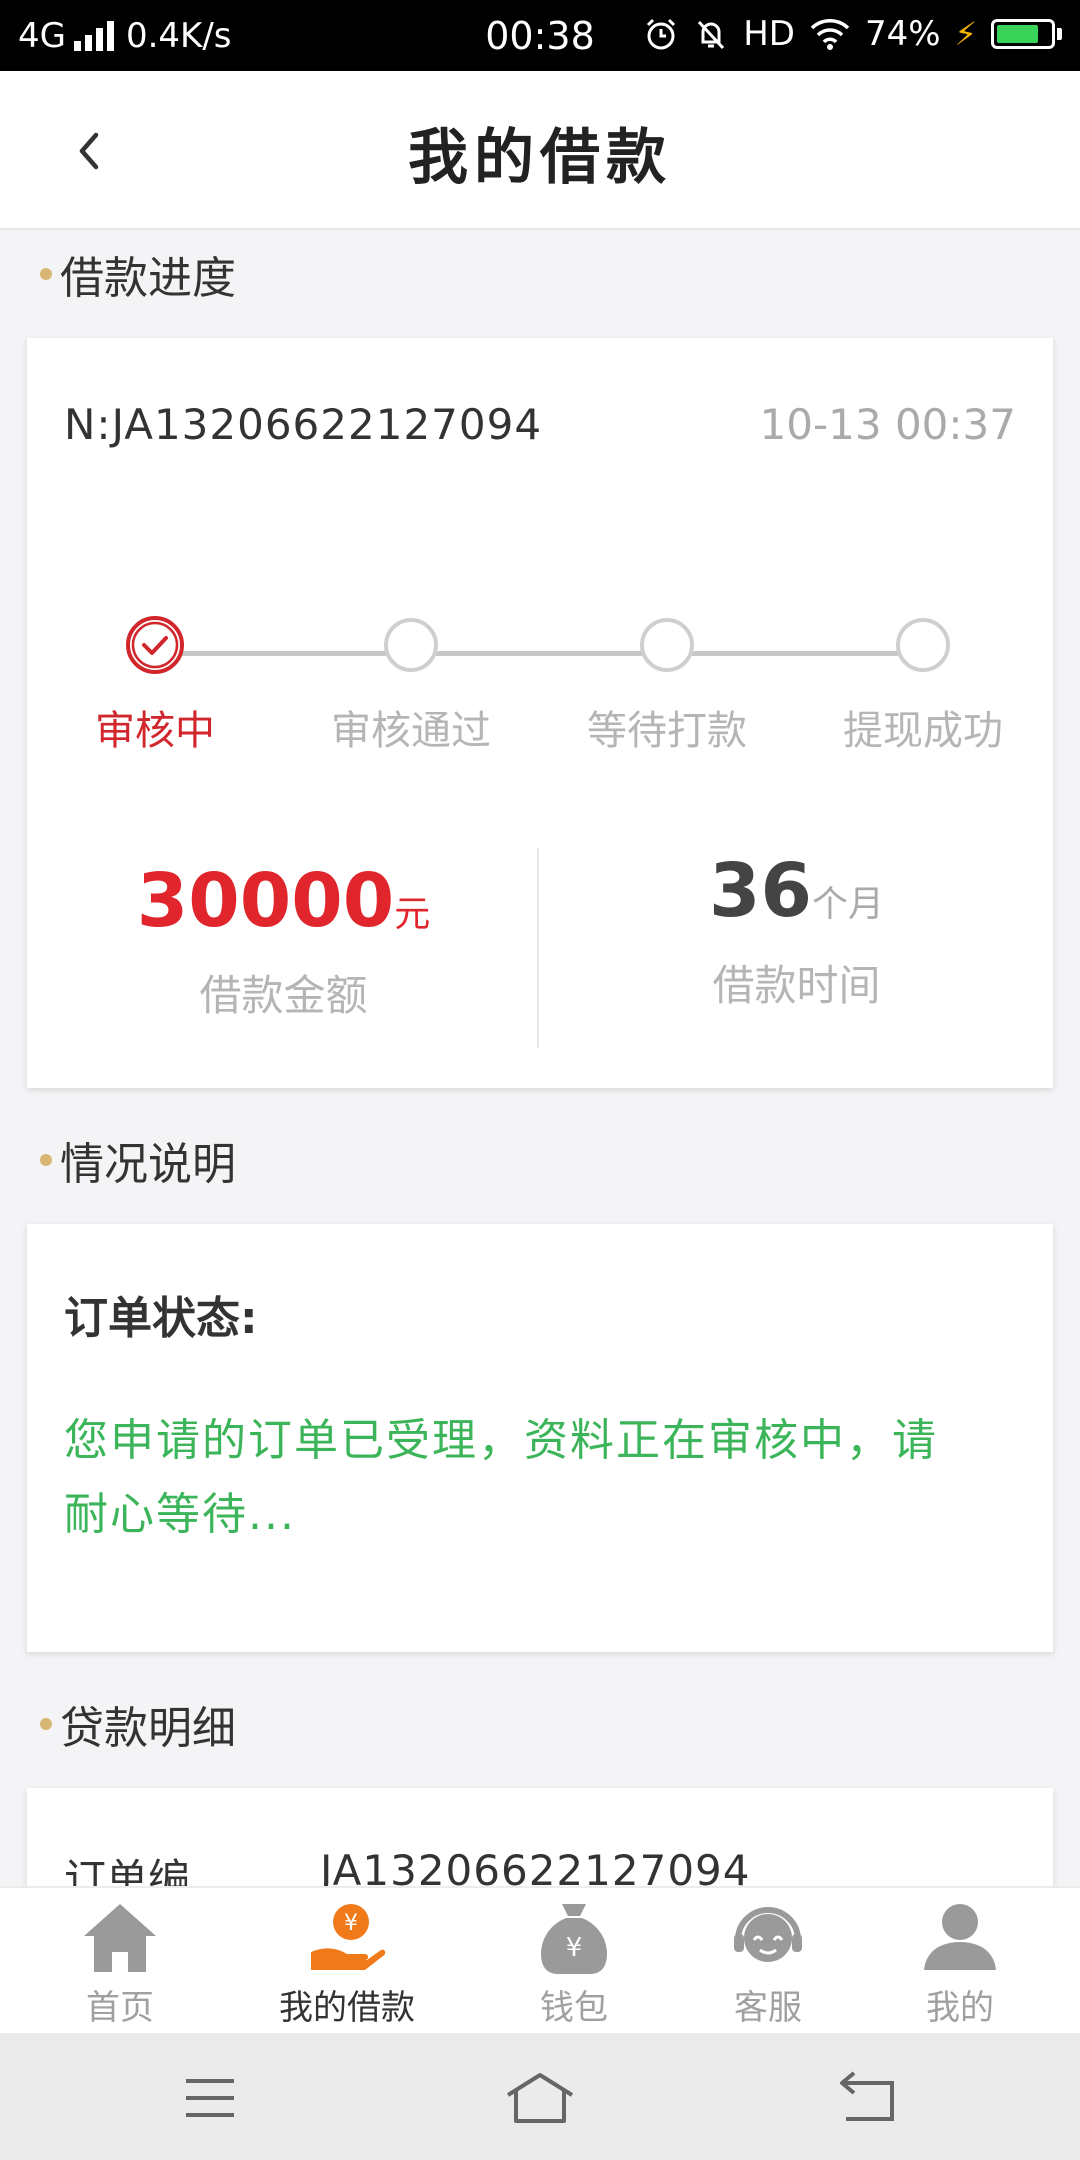 This screenshot has width=1080, height=2160. I want to click on tab-label: 我的借款, so click(347, 2008).